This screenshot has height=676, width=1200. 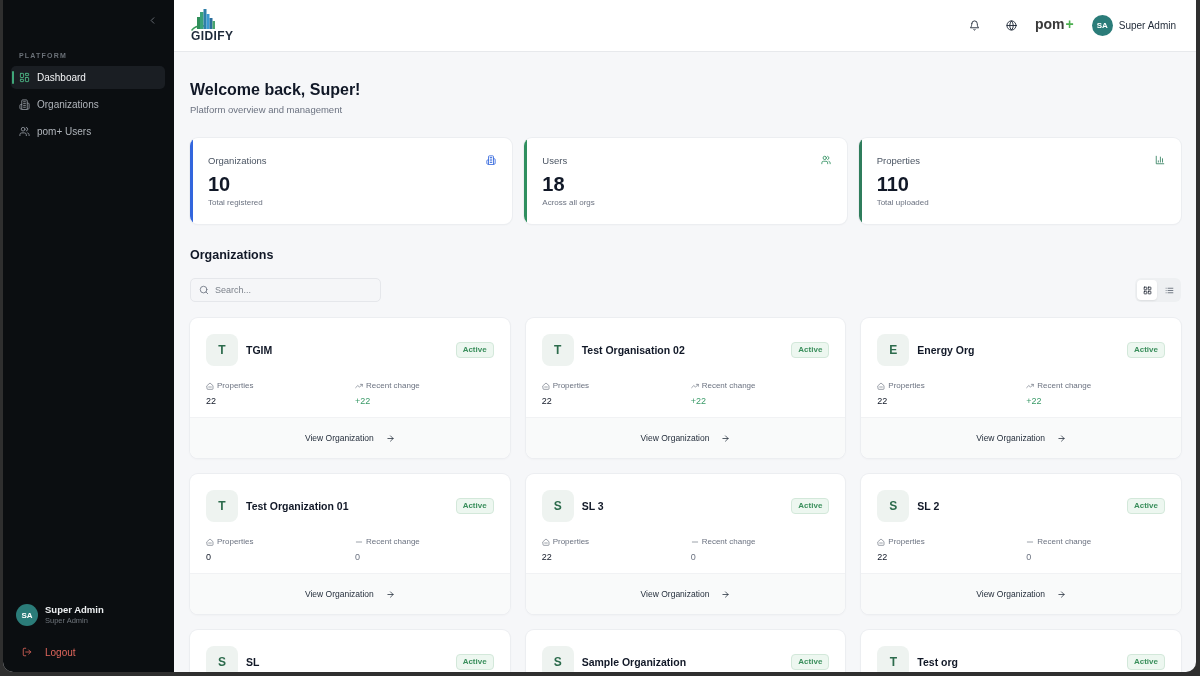 What do you see at coordinates (1169, 290) in the screenshot?
I see `list-icon` at bounding box center [1169, 290].